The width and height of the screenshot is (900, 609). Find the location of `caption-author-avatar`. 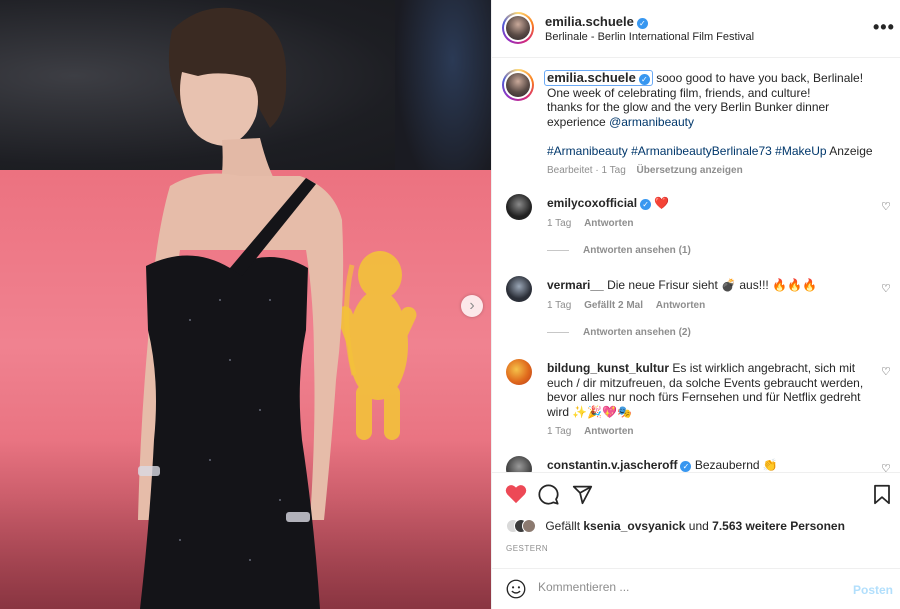

caption-author-avatar is located at coordinates (518, 85).